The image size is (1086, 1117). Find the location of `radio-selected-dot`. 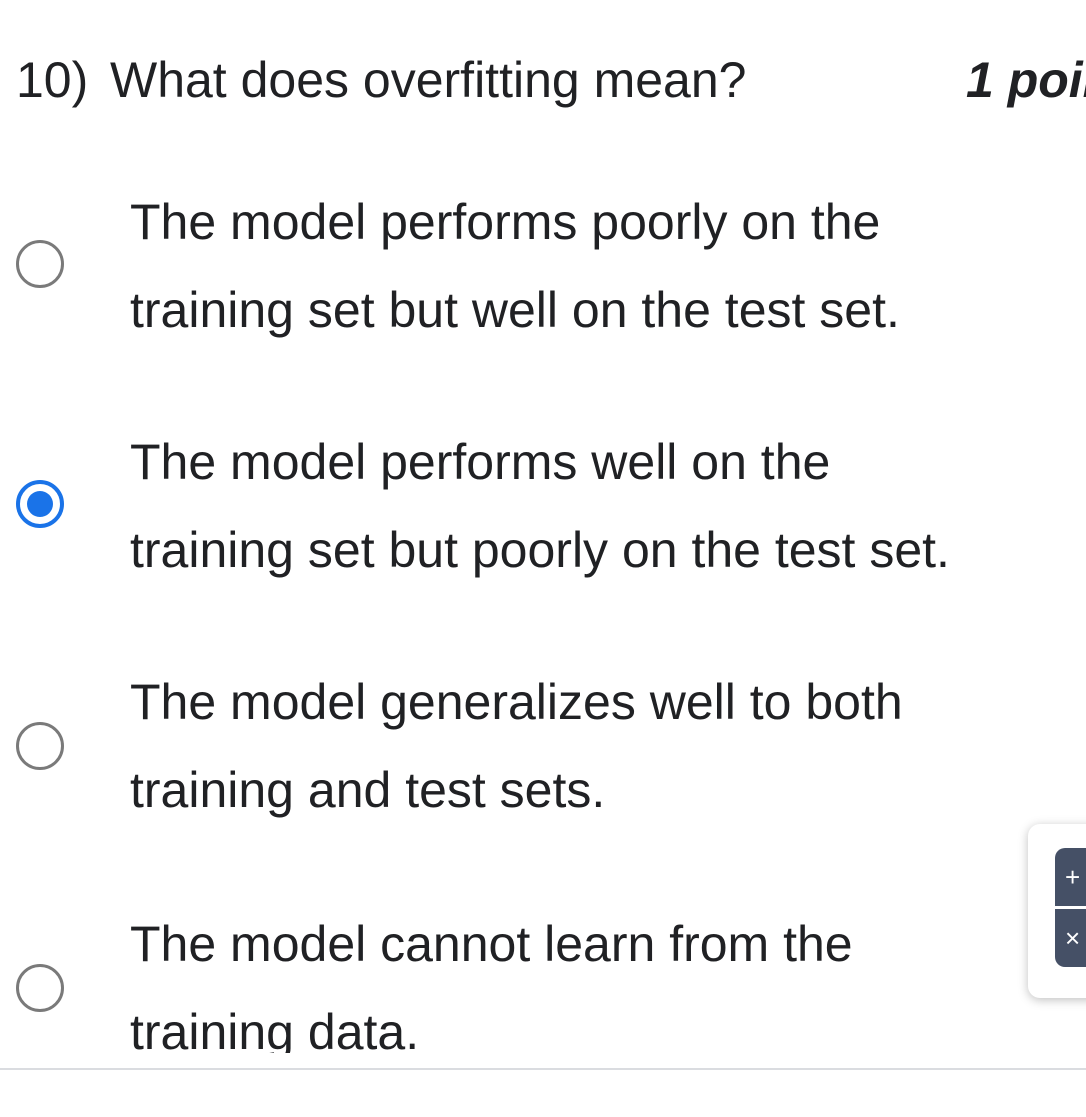

radio-selected-dot is located at coordinates (40, 504).